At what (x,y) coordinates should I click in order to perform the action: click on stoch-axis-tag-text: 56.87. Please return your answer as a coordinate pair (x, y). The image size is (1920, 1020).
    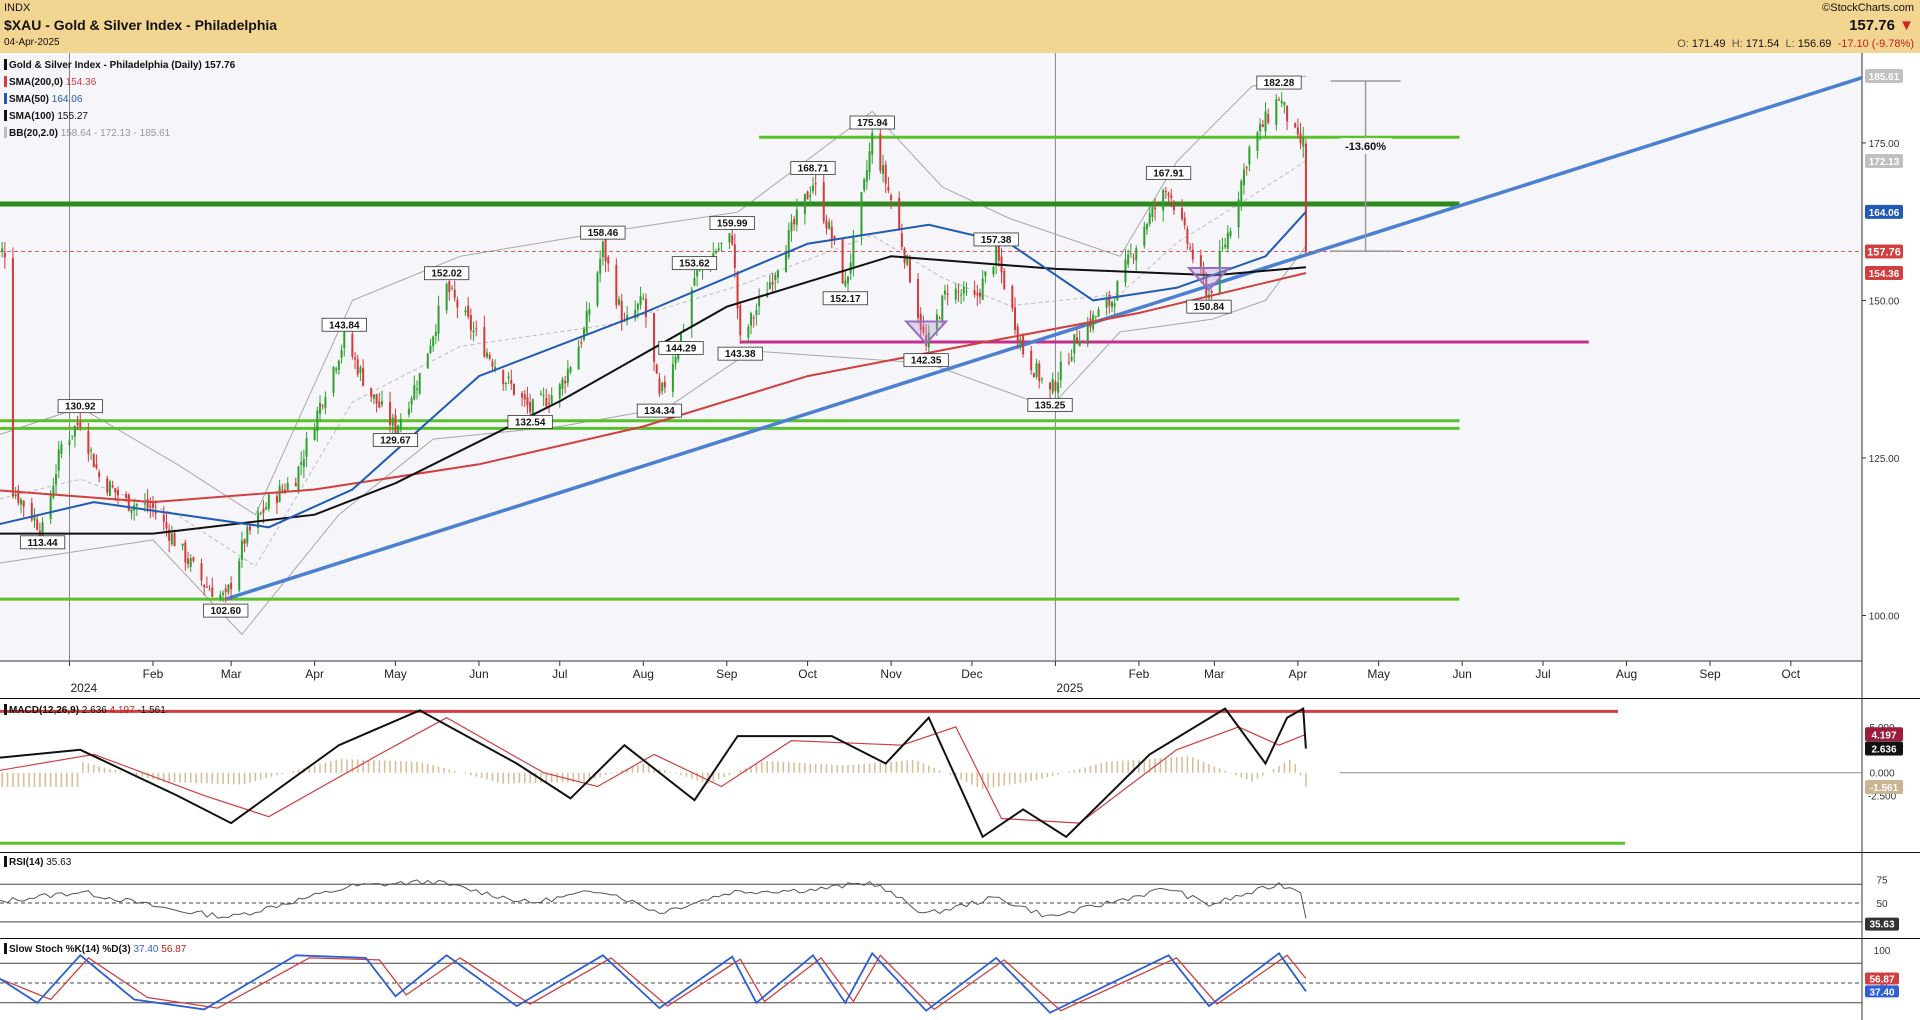
    Looking at the image, I should click on (1881, 979).